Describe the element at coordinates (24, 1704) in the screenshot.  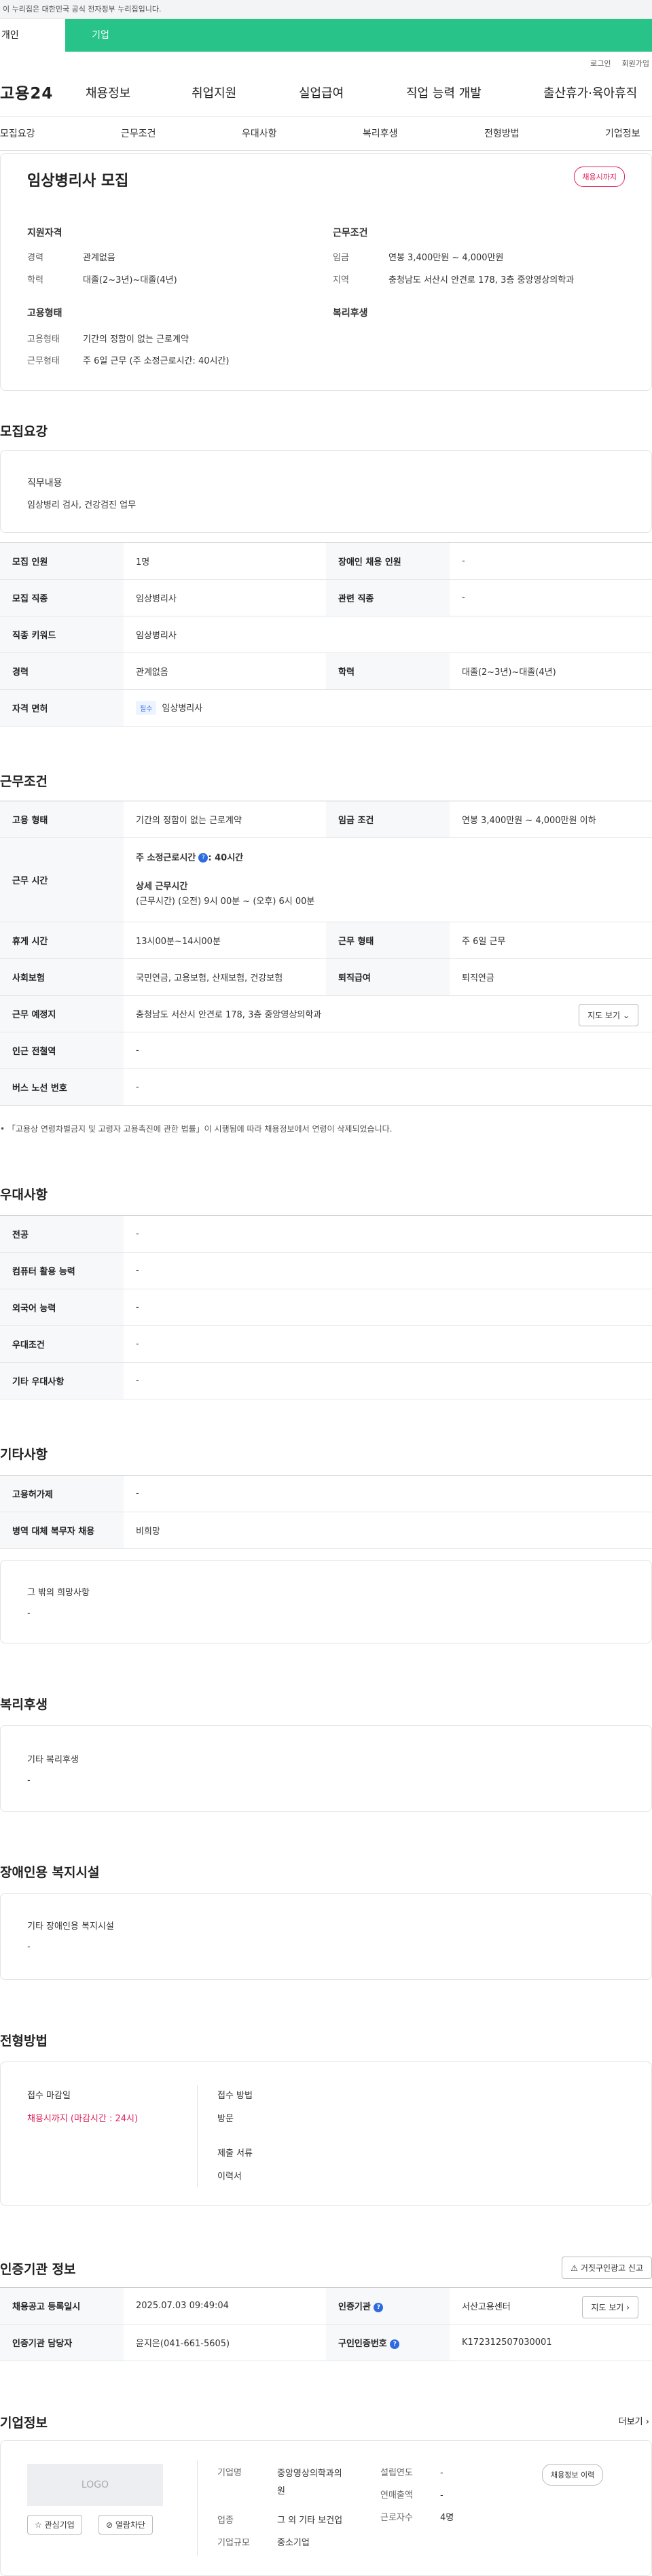
I see `welfare-title: 복리후생` at that location.